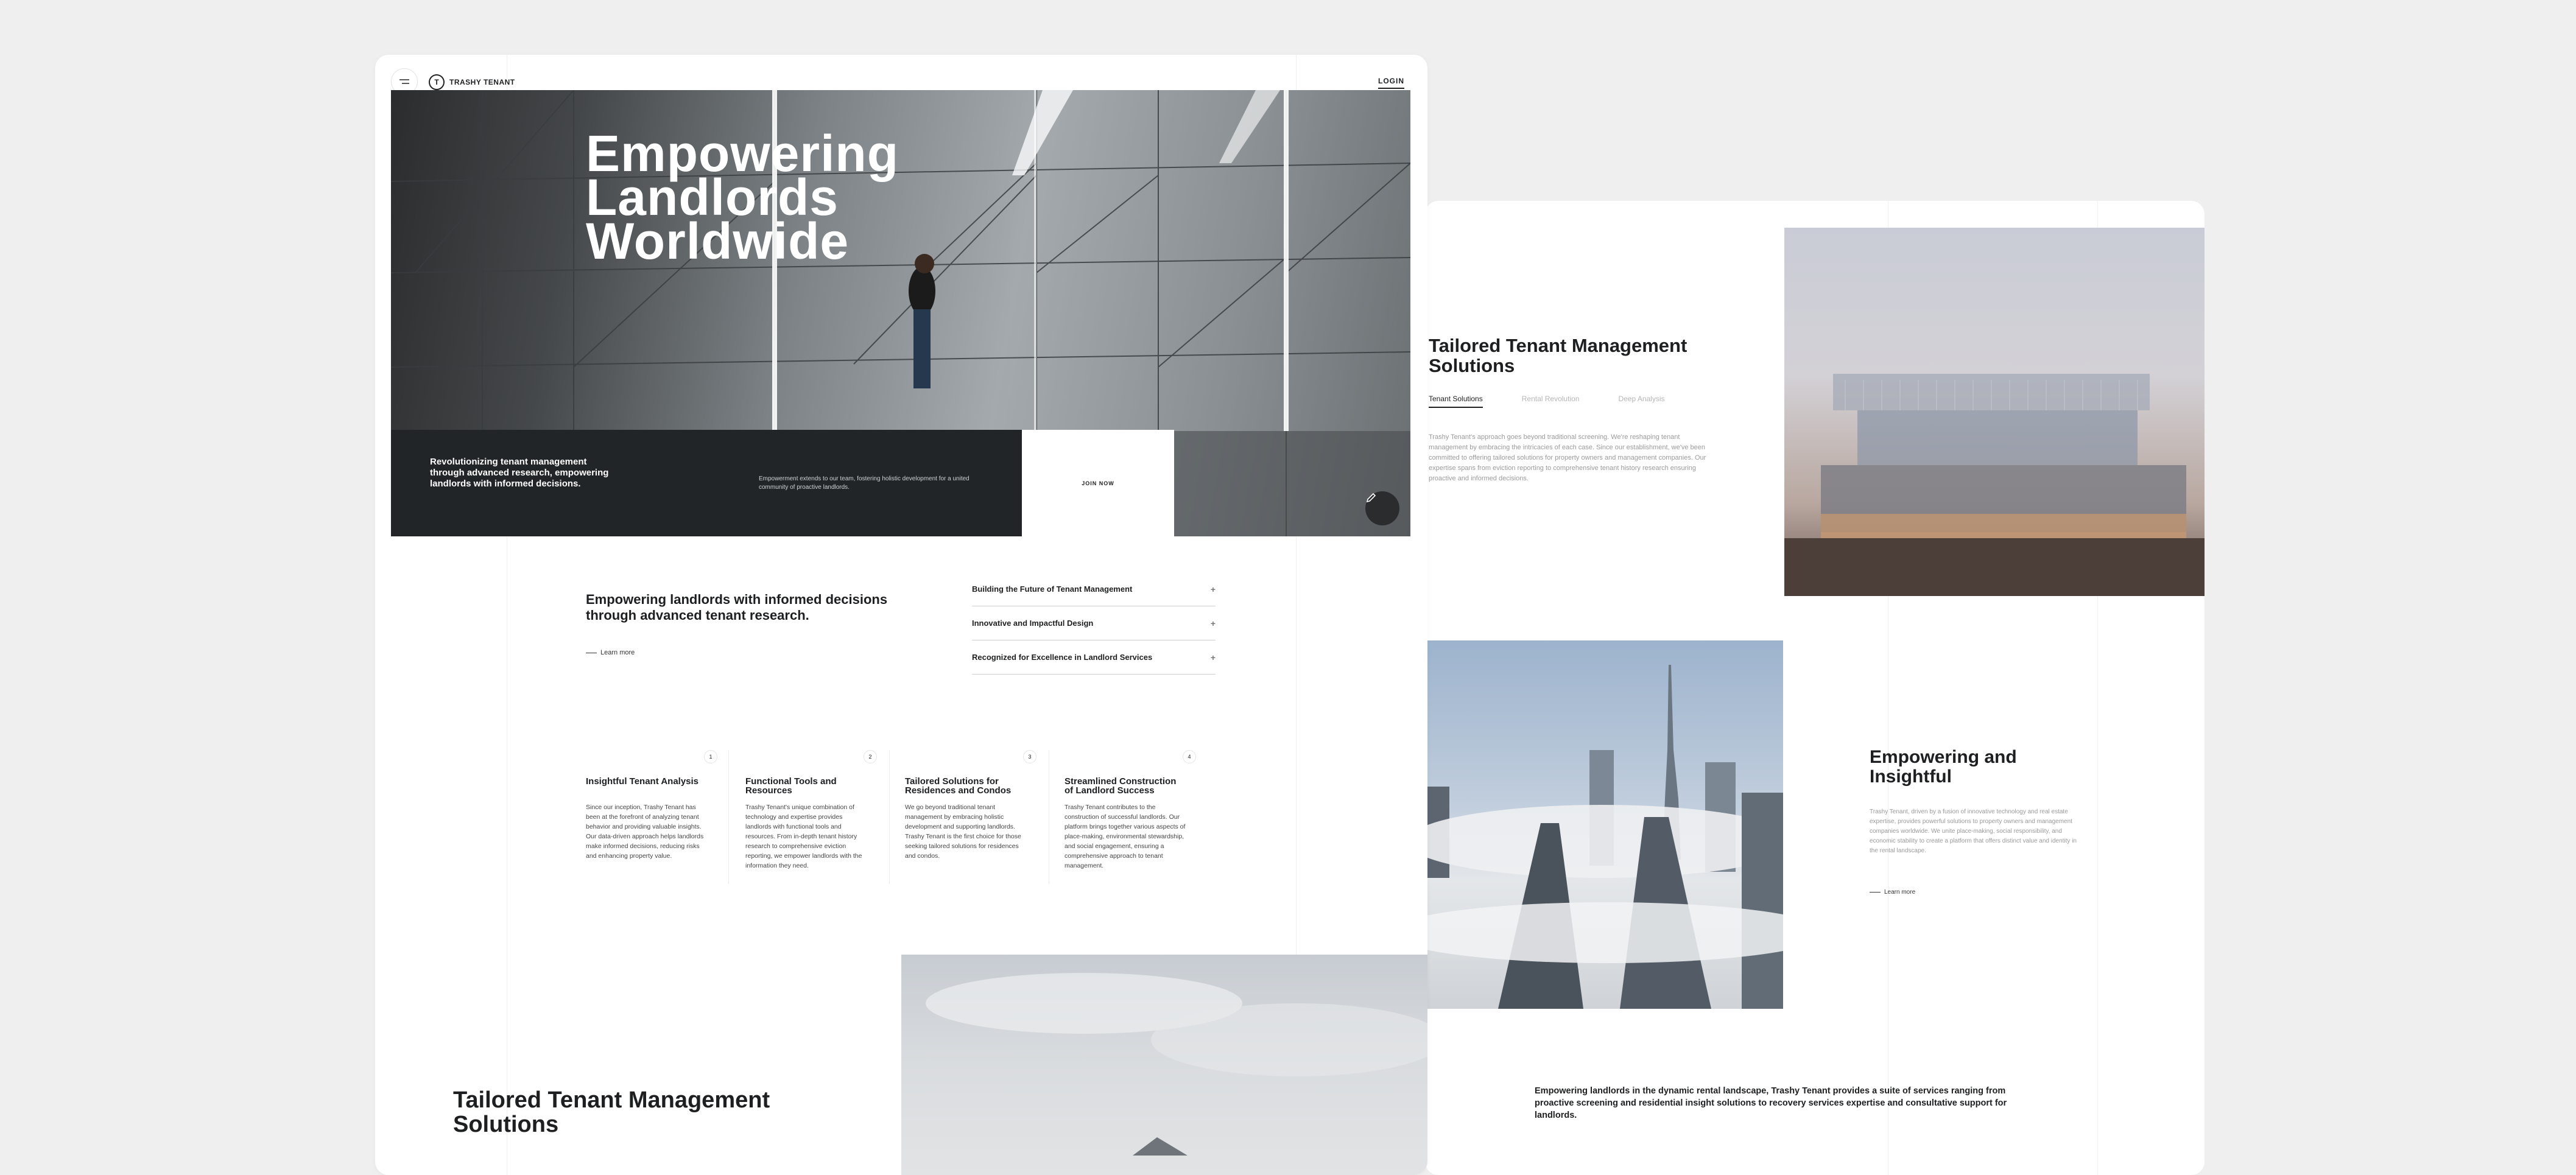  I want to click on tab-tenant-solutions: Tenant Solutions, so click(1456, 401).